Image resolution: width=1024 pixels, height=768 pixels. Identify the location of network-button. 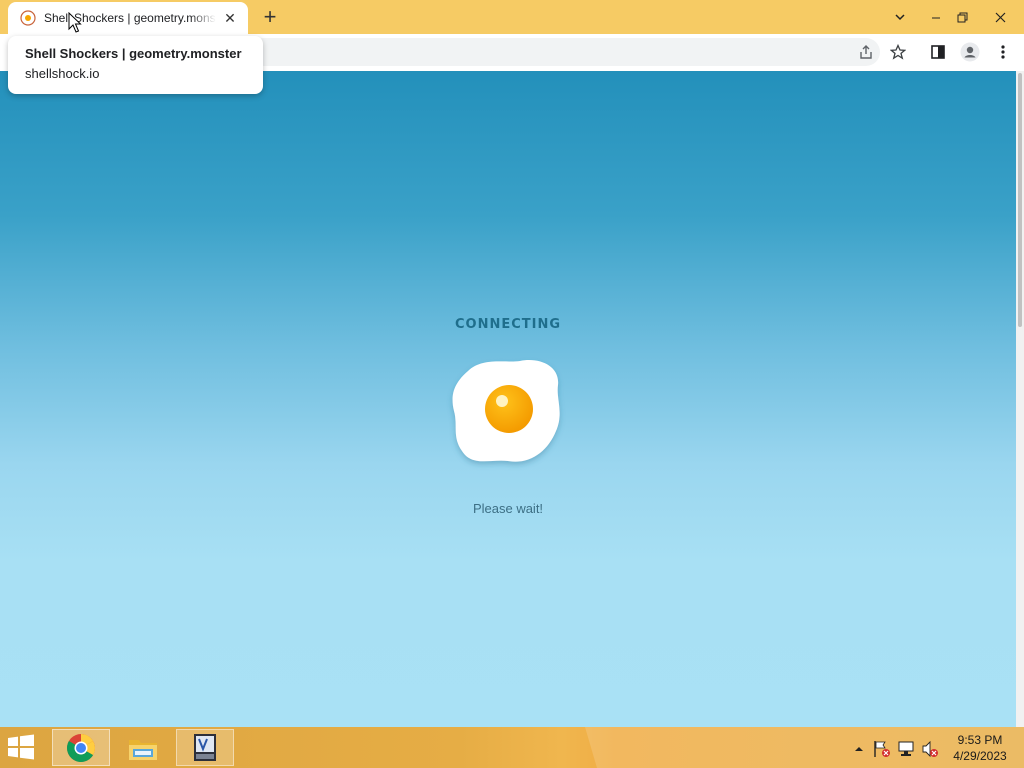
(906, 749).